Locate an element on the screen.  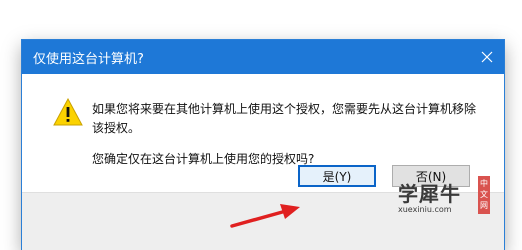
warning-triangle-icon is located at coordinates (68, 112).